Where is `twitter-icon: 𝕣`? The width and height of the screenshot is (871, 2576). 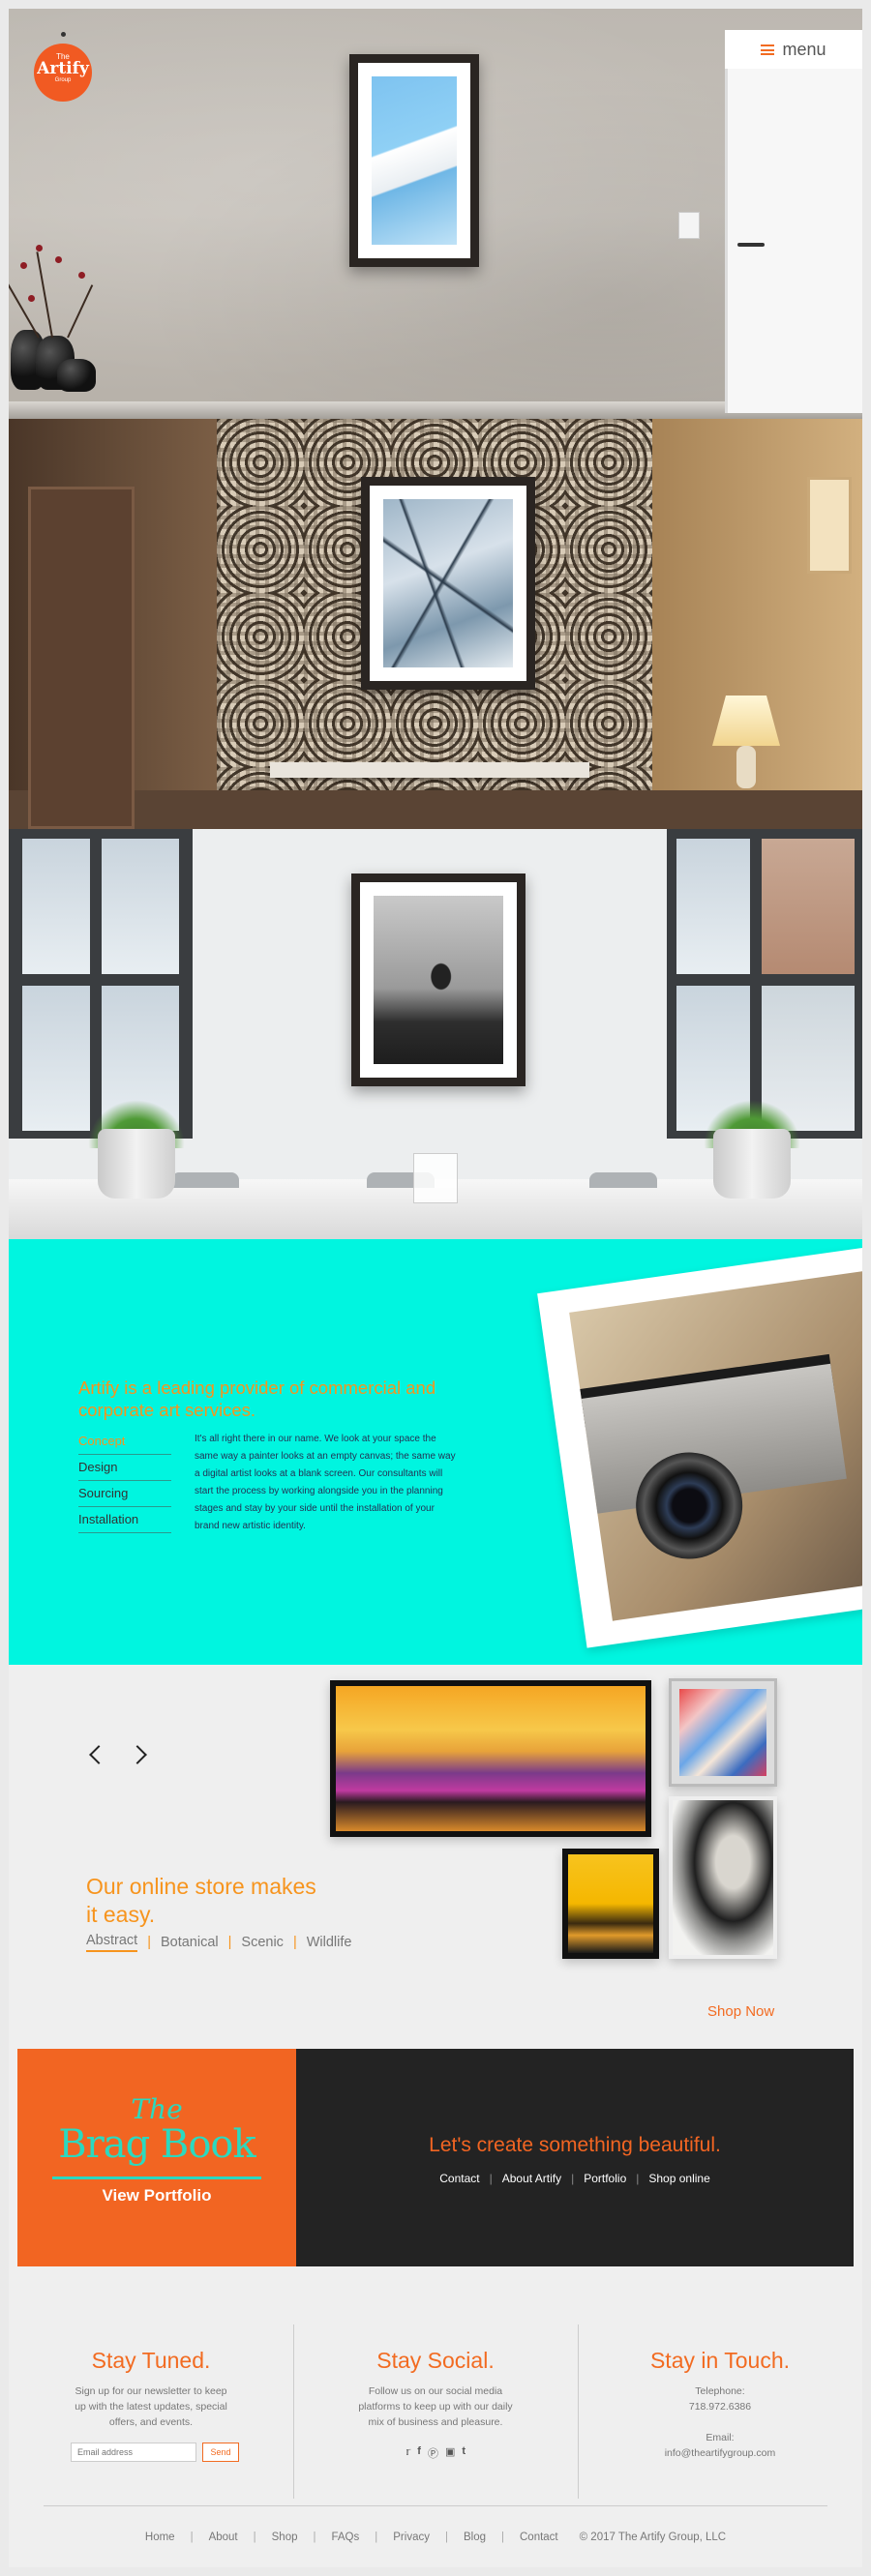
twitter-icon: 𝕣 is located at coordinates (407, 2453).